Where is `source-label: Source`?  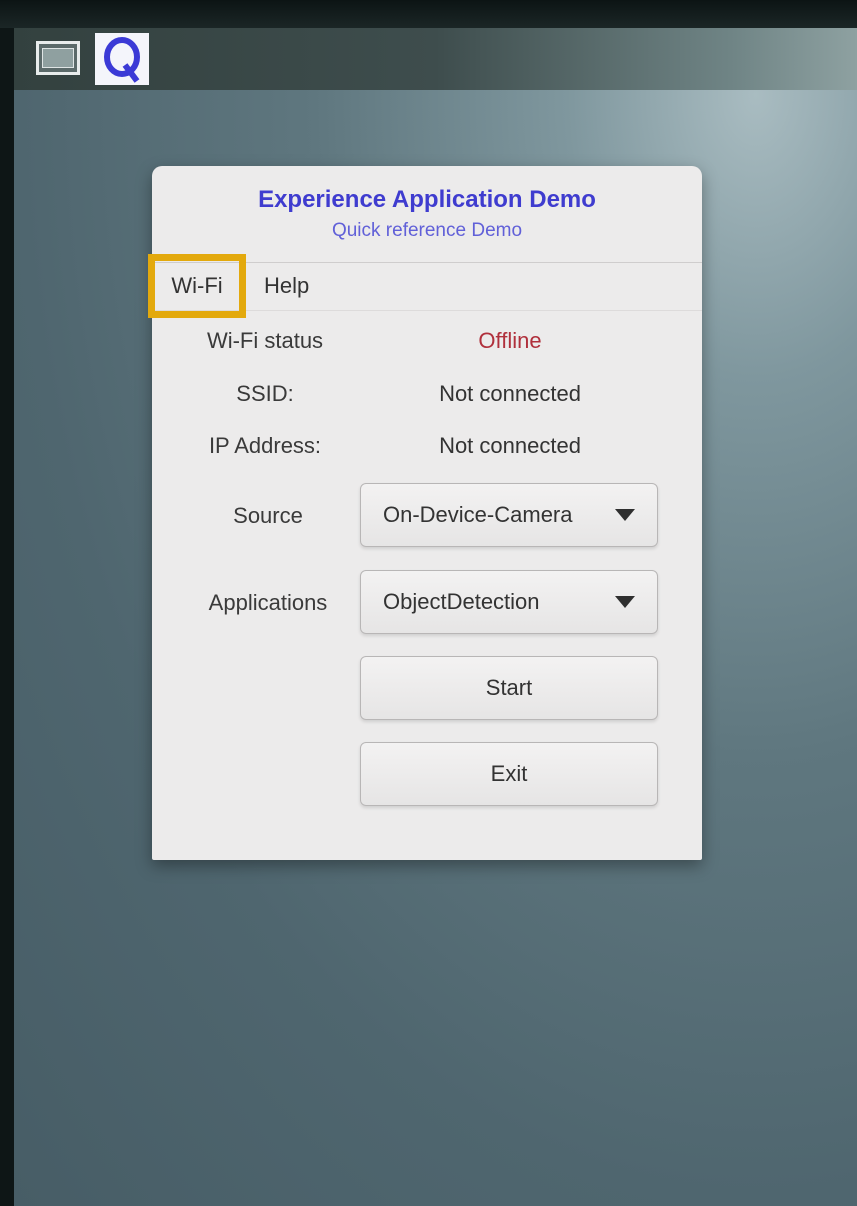
source-label: Source is located at coordinates (268, 515).